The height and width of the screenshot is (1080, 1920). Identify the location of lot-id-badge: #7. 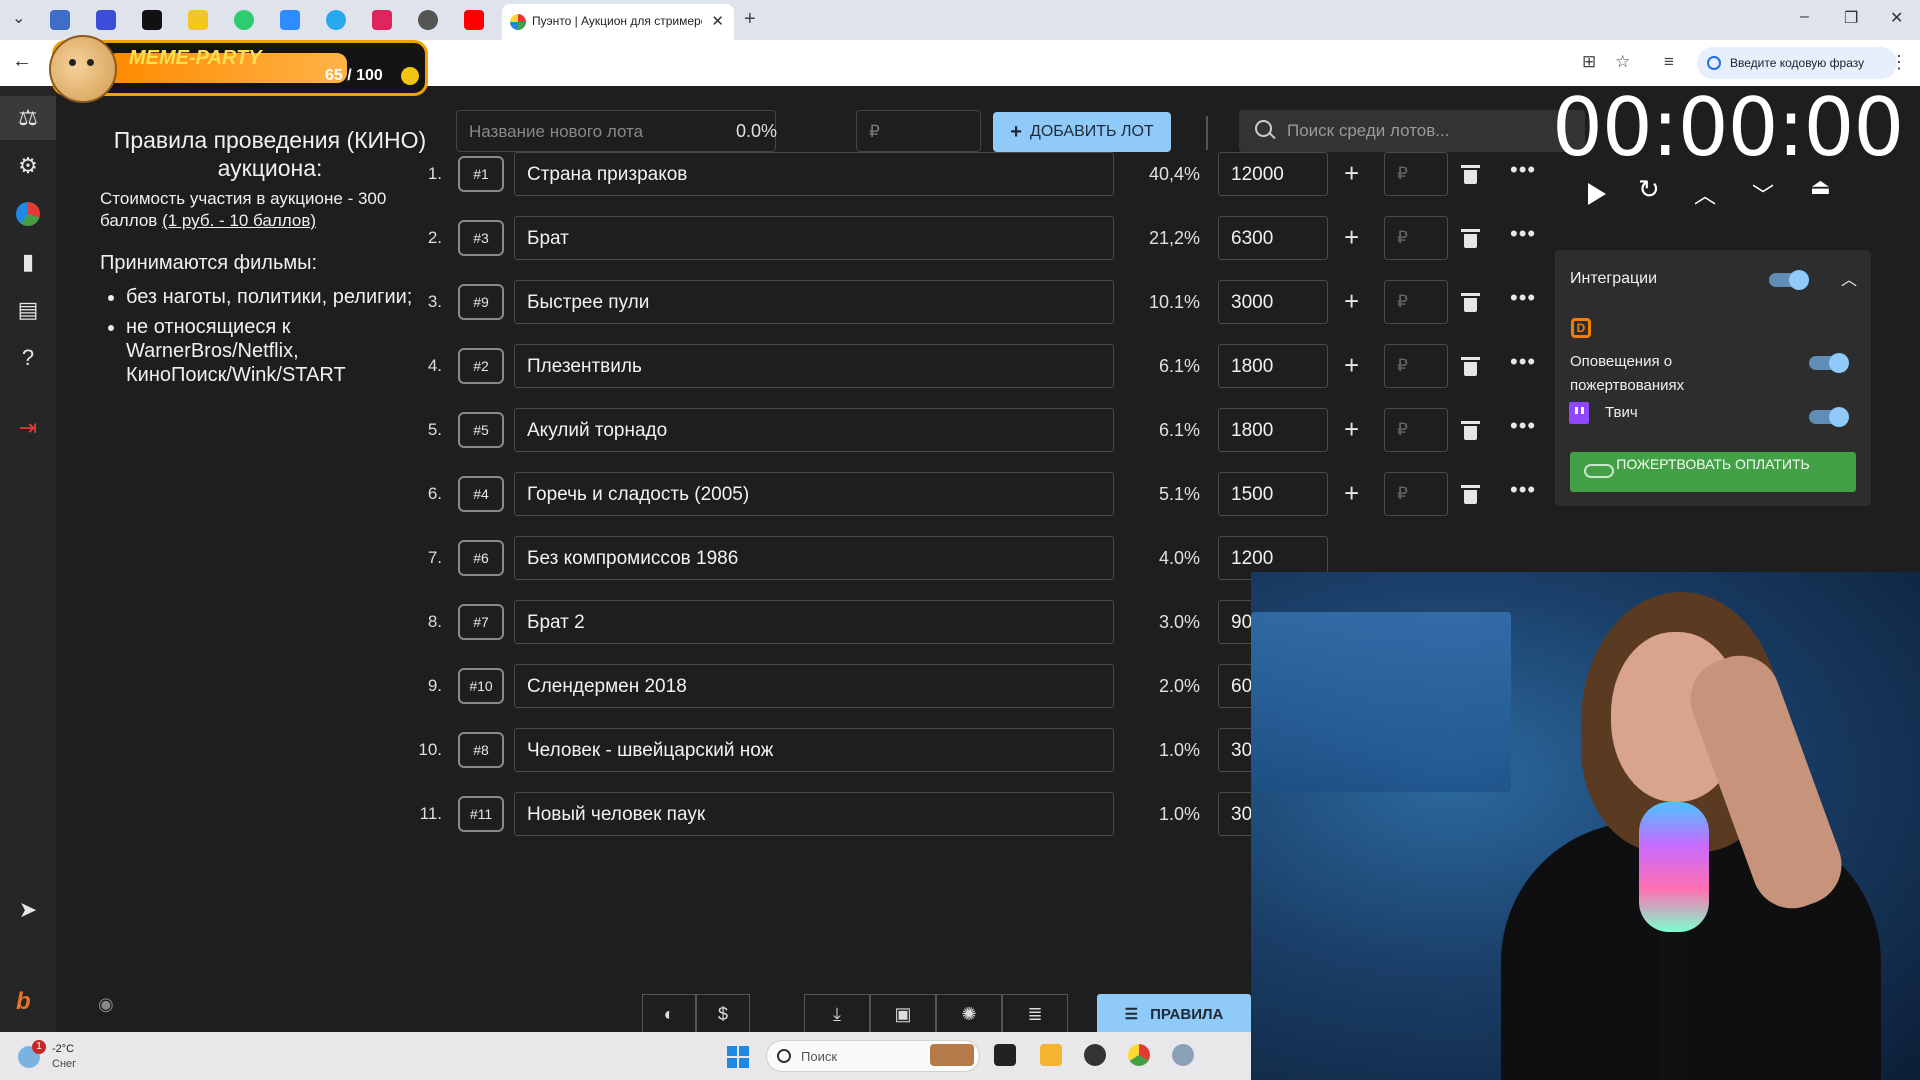
(481, 622).